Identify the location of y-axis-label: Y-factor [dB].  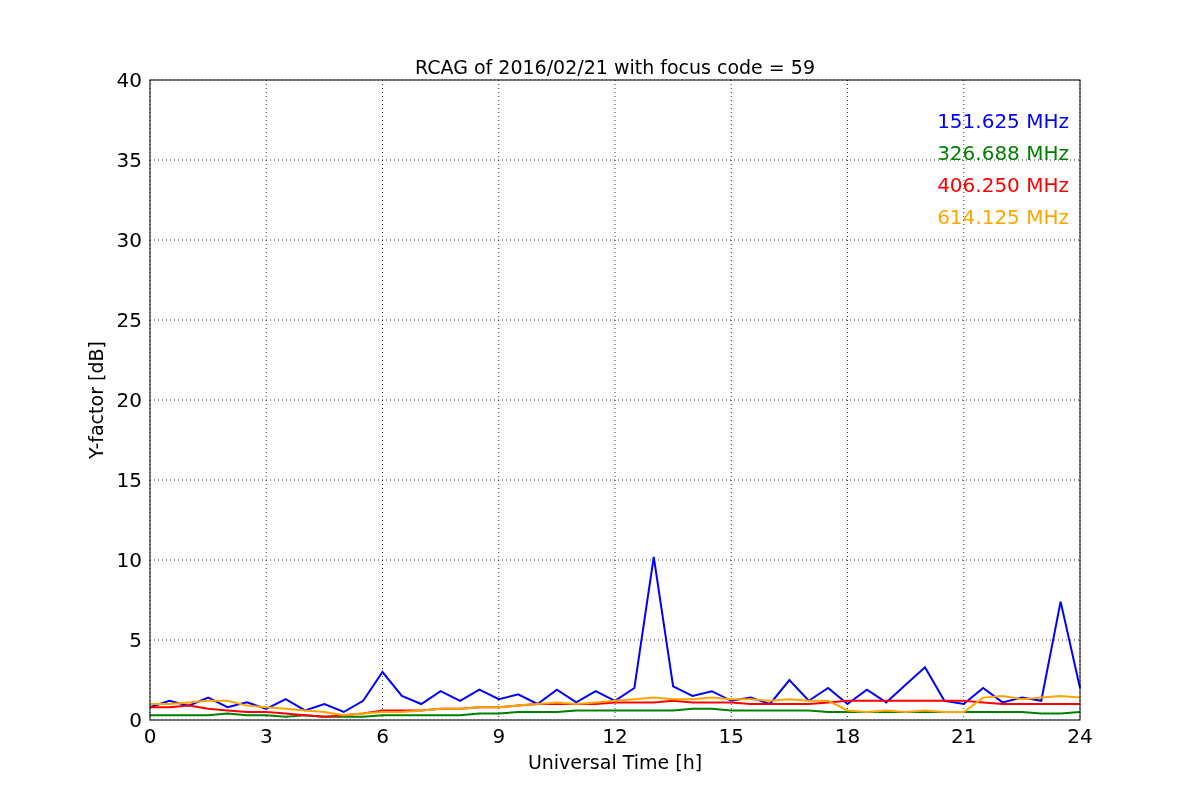
(96, 400).